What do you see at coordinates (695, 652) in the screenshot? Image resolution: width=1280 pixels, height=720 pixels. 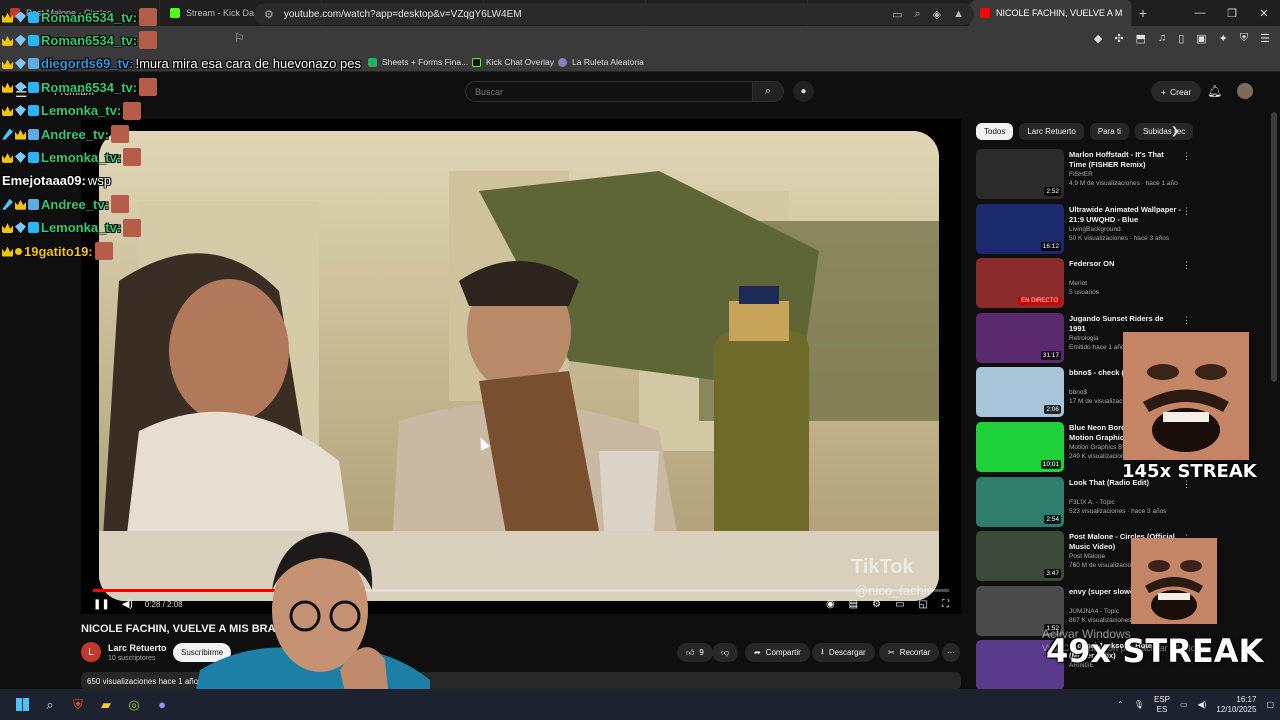 I see `like-button: 👍︎ 9` at bounding box center [695, 652].